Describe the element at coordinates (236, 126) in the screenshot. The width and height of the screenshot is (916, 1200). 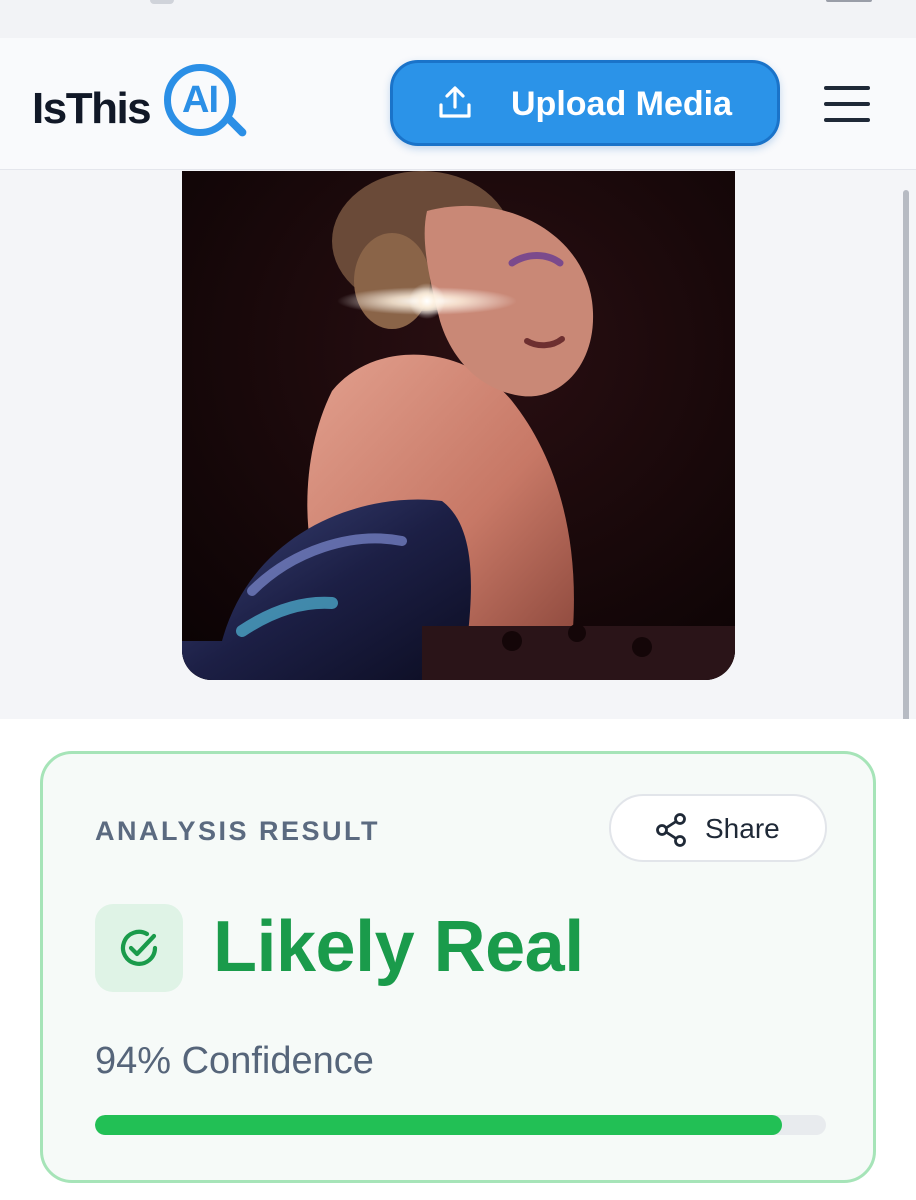
I see `magnifier-handle` at that location.